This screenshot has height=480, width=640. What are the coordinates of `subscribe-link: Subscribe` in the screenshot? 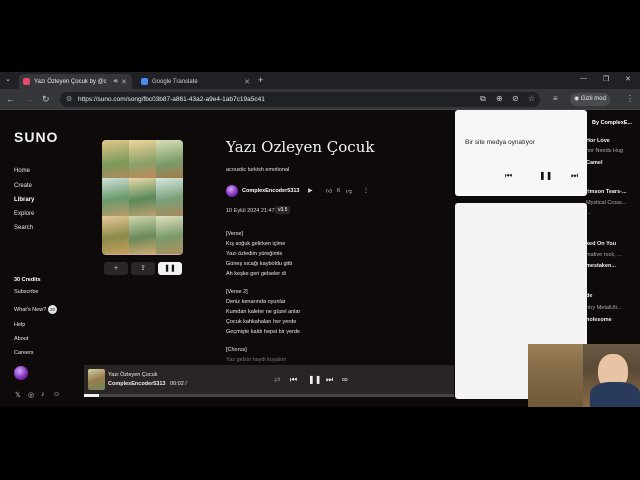 It's located at (26, 292).